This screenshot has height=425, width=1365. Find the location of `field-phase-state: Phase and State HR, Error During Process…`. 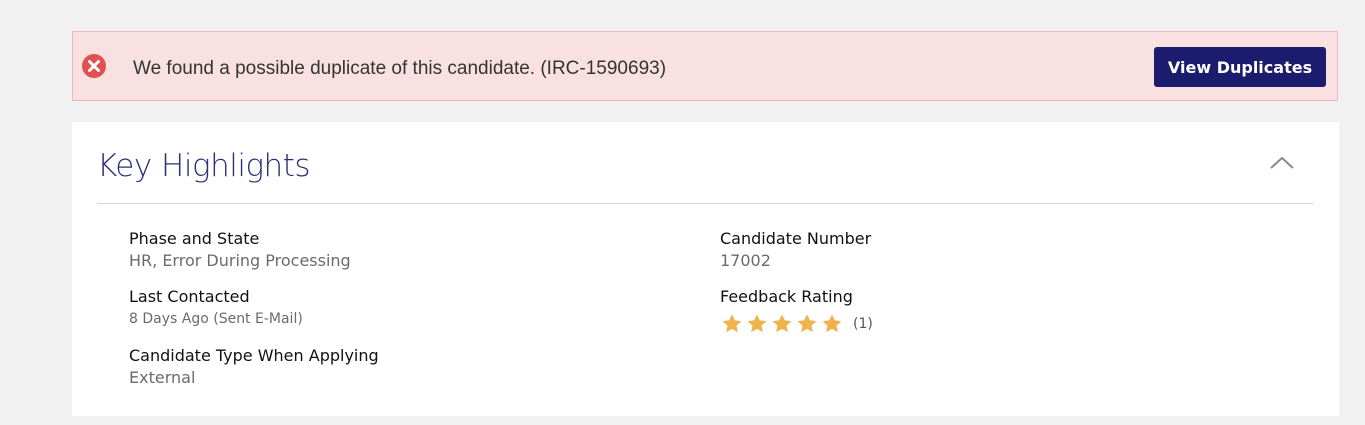

field-phase-state: Phase and State HR, Error During Process… is located at coordinates (240, 249).